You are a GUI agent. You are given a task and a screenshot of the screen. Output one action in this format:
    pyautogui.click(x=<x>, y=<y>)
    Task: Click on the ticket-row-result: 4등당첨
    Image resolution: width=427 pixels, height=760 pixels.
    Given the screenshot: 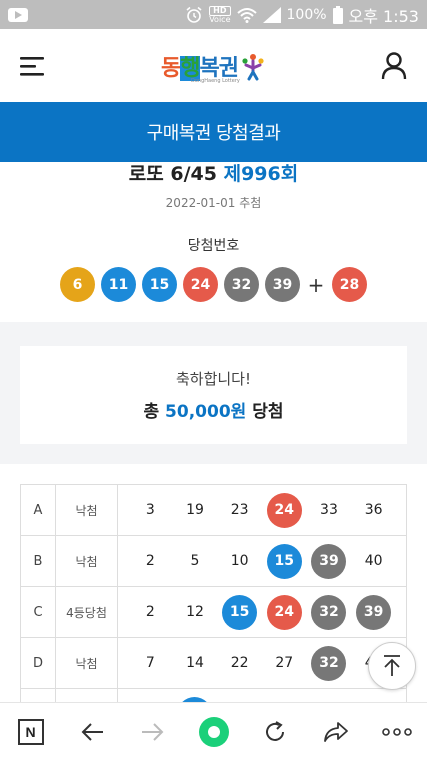 What is the action you would take?
    pyautogui.click(x=87, y=612)
    